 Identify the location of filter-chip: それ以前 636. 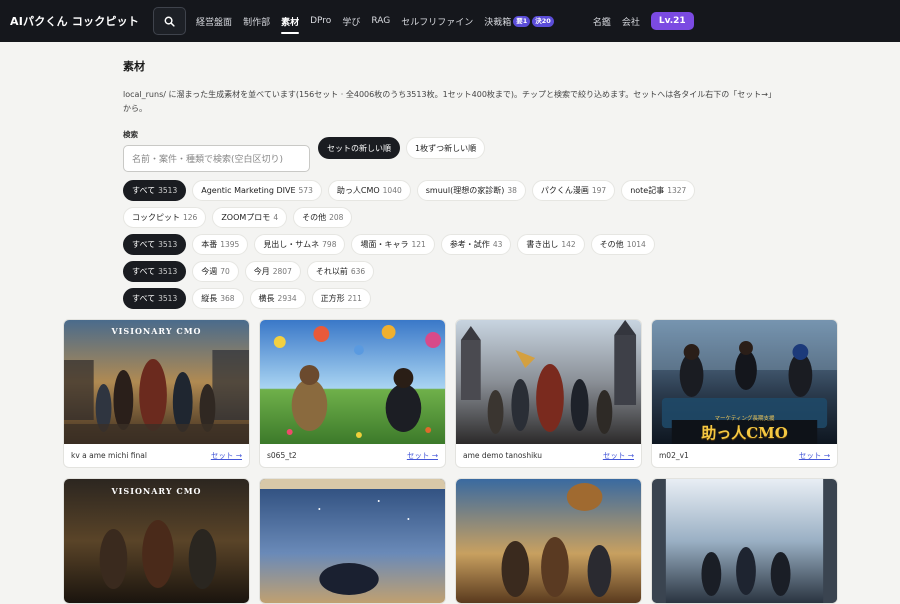
(340, 271).